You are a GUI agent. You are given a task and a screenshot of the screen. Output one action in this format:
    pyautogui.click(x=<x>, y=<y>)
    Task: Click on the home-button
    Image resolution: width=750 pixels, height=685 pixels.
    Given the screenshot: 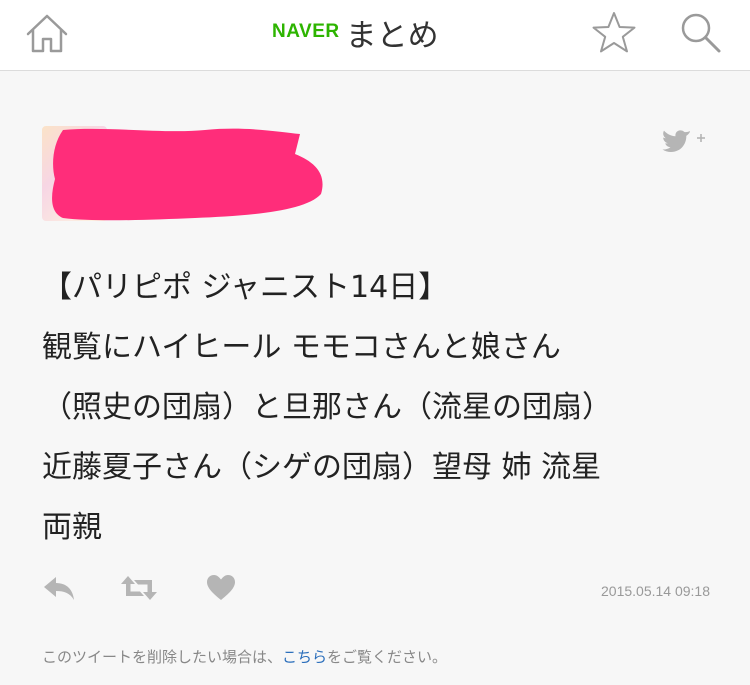 What is the action you would take?
    pyautogui.click(x=47, y=33)
    